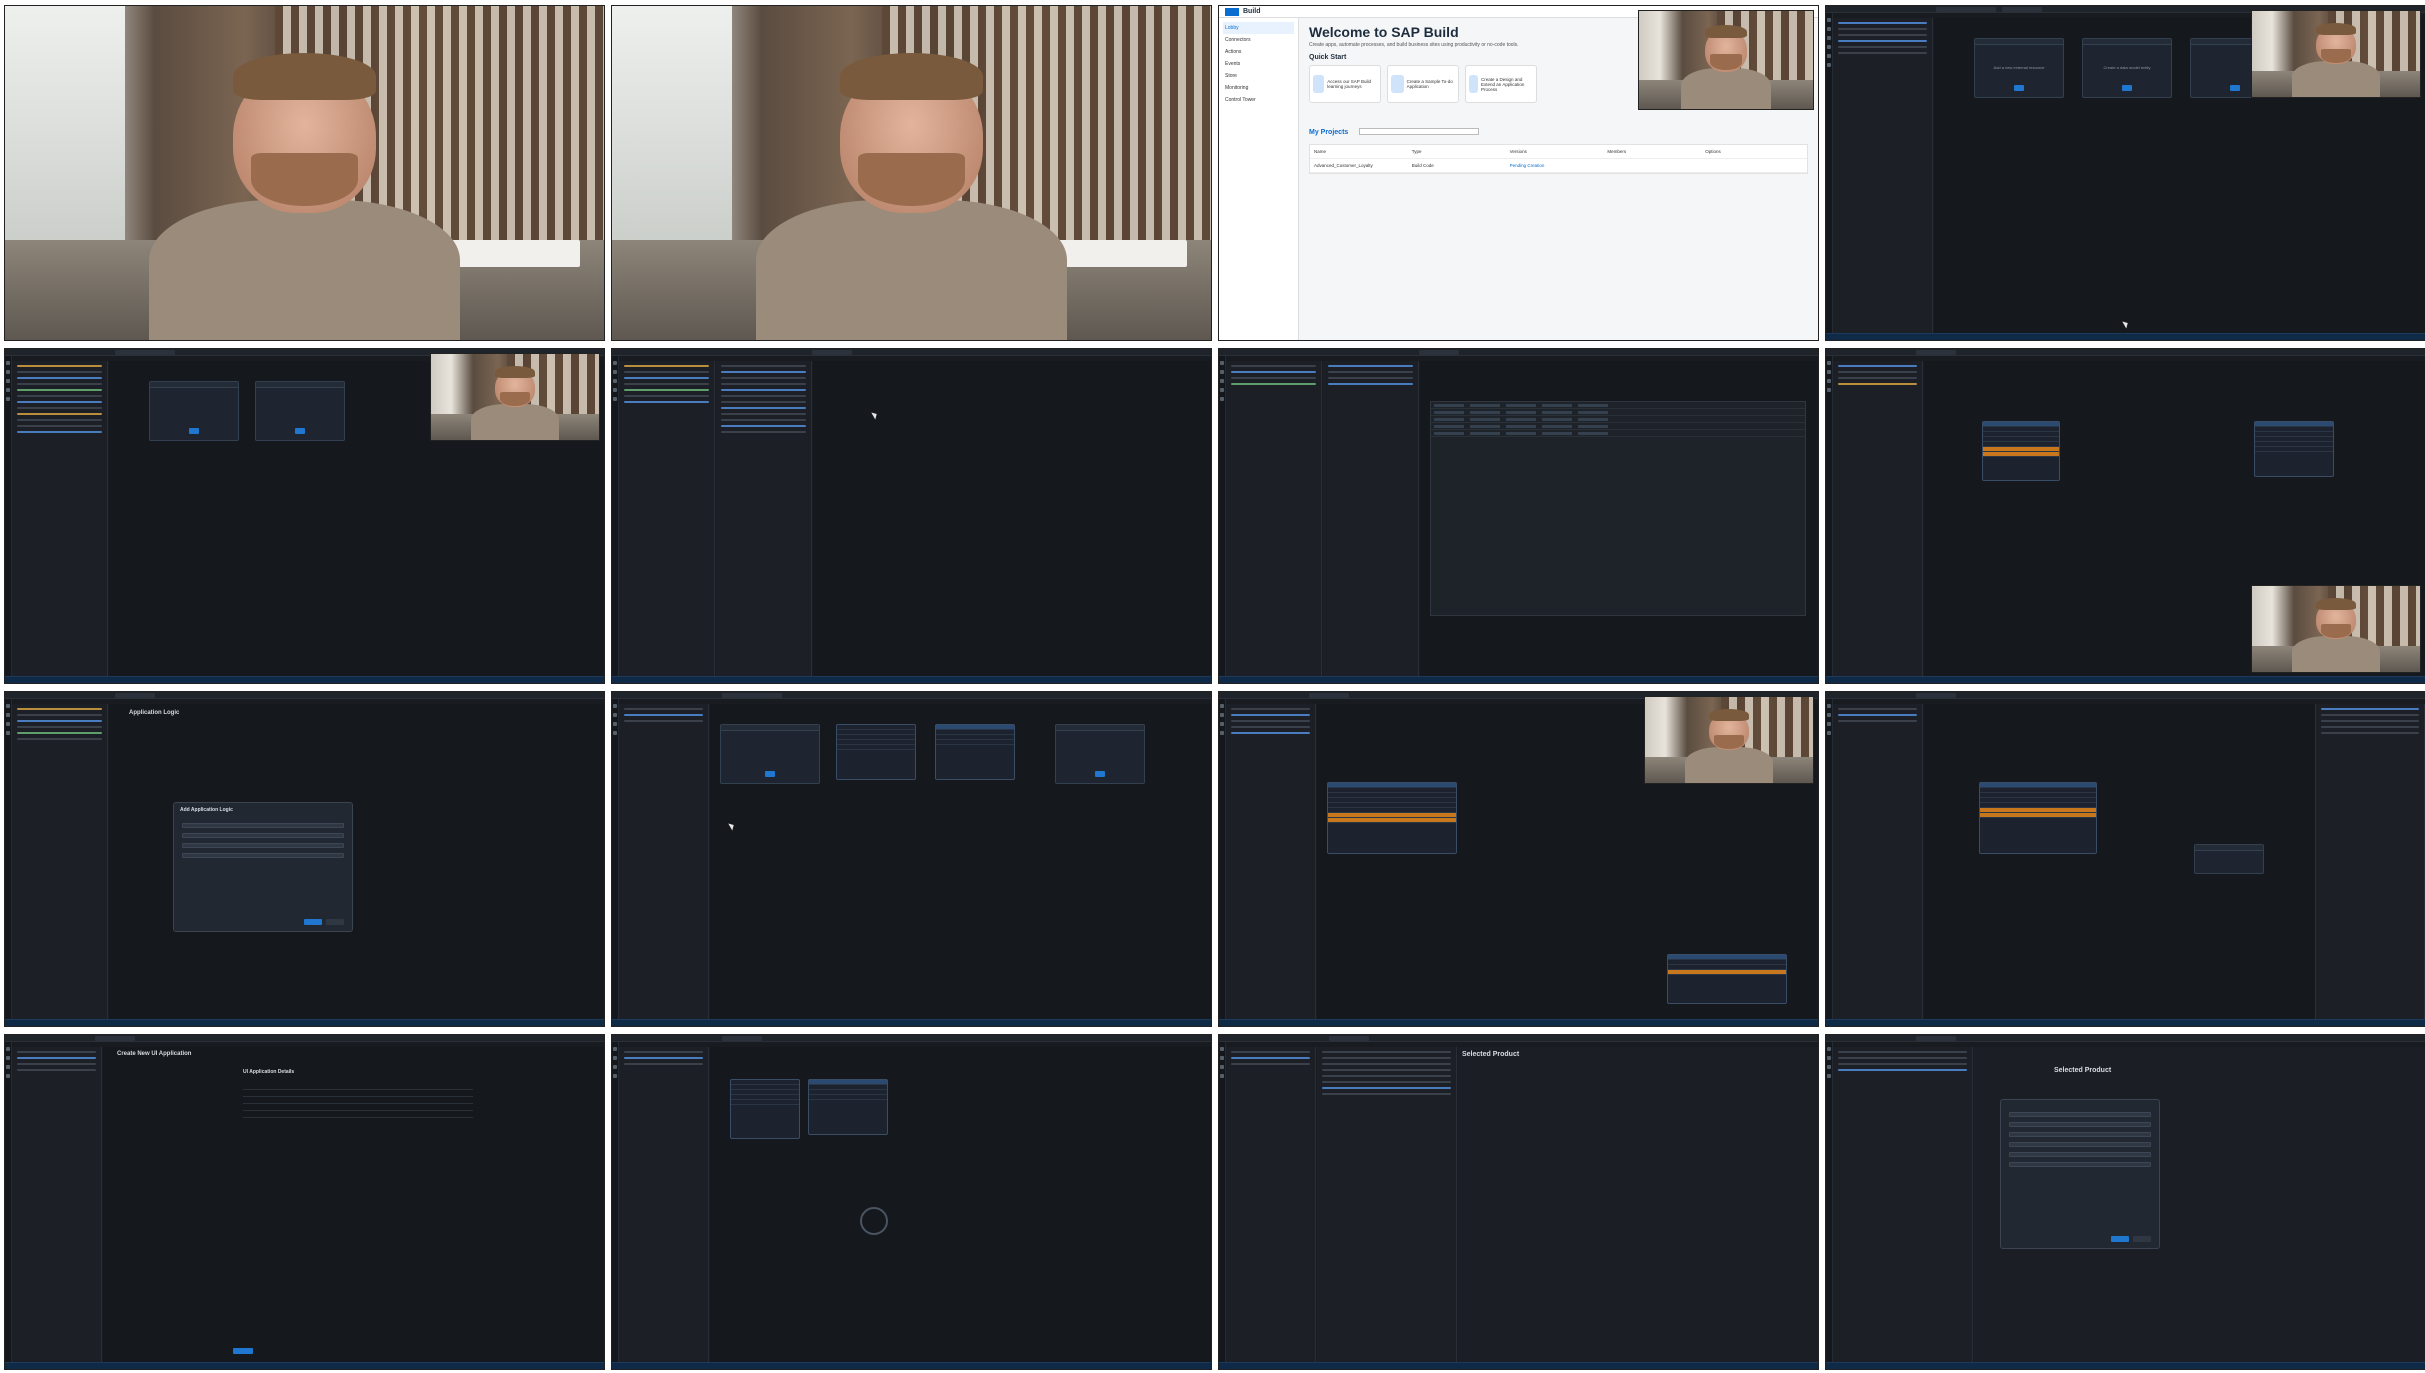  Describe the element at coordinates (1258, 64) in the screenshot. I see `sidebar-item-events: Events` at that location.